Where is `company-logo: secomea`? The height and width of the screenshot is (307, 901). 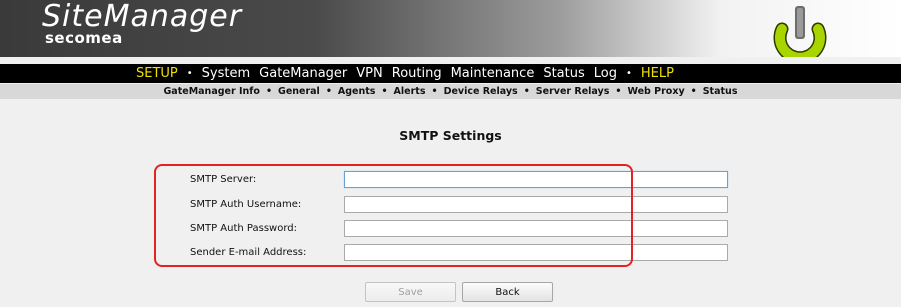 company-logo: secomea is located at coordinates (84, 38).